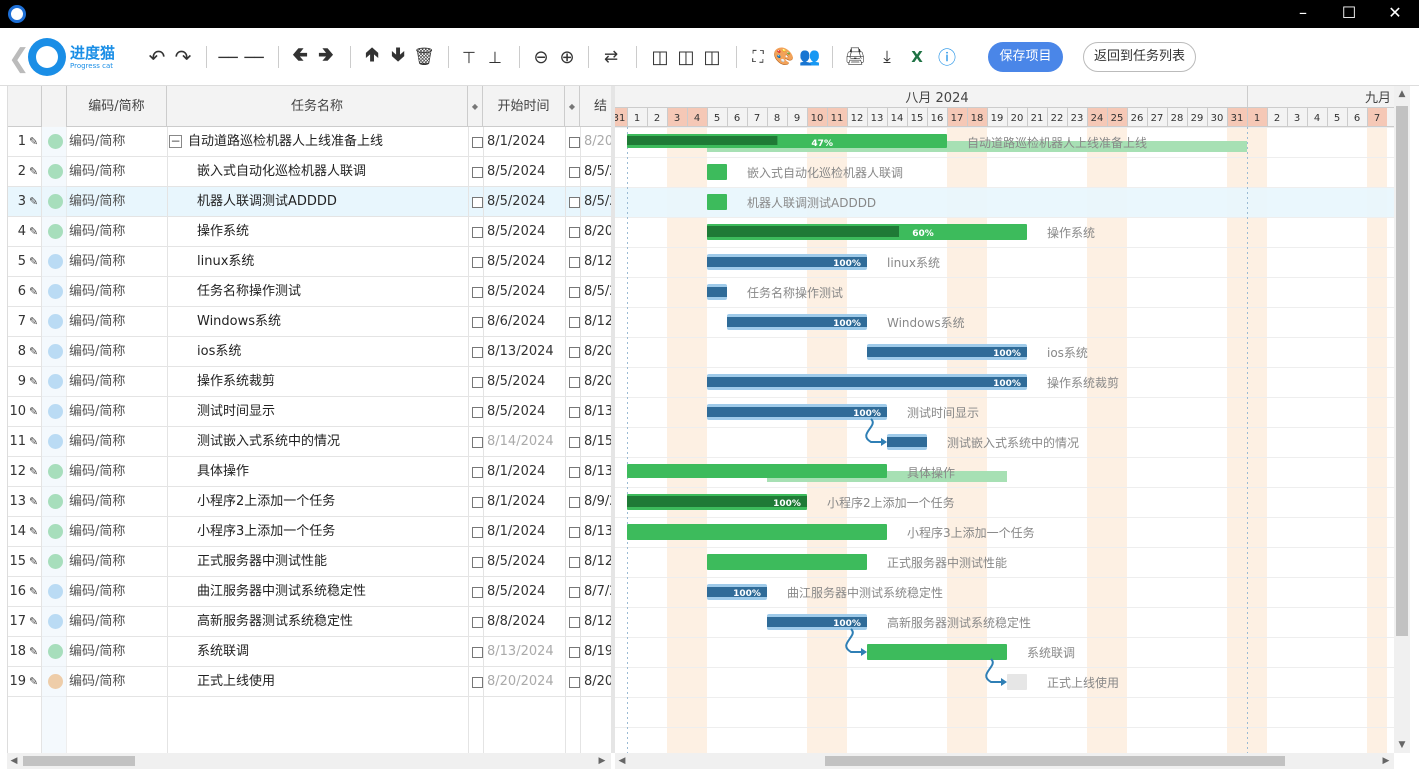 The image size is (1419, 773). What do you see at coordinates (309, 322) in the screenshot?
I see `table-row: 7 ✎ 编码/简称 Windows系统 8/6/2024 8/12` at bounding box center [309, 322].